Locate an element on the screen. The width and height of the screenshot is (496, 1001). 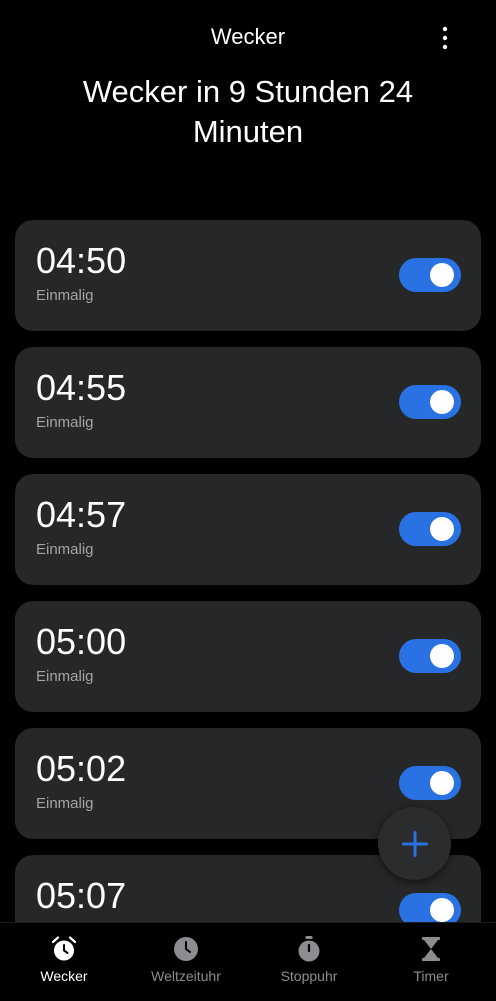
plus-icon is located at coordinates (414, 843).